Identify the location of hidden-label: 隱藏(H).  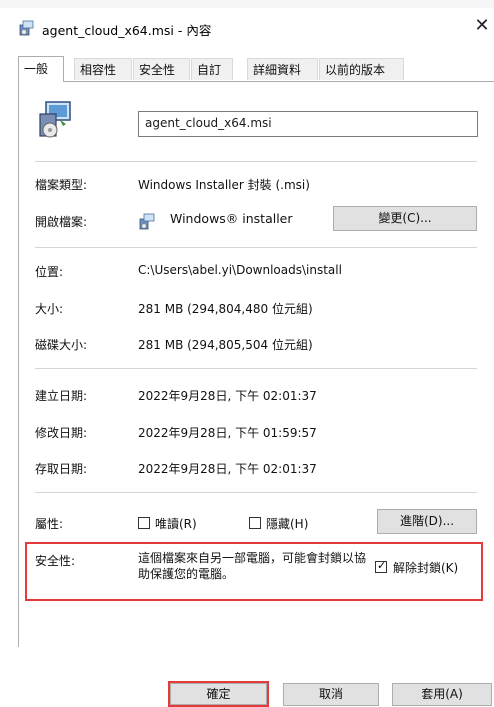
(287, 524).